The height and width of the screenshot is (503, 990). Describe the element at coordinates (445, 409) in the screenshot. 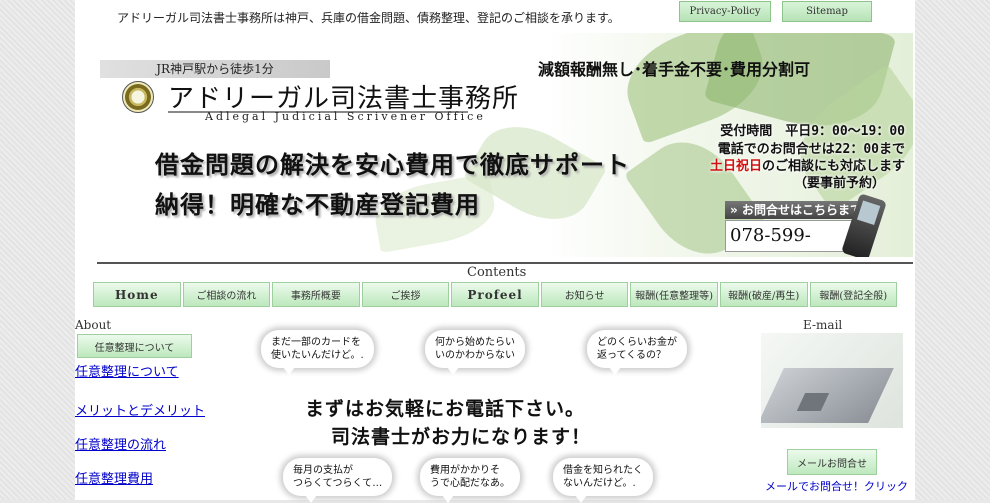

I see `call-invitation: まずはお気軽にお電話下さい。` at that location.